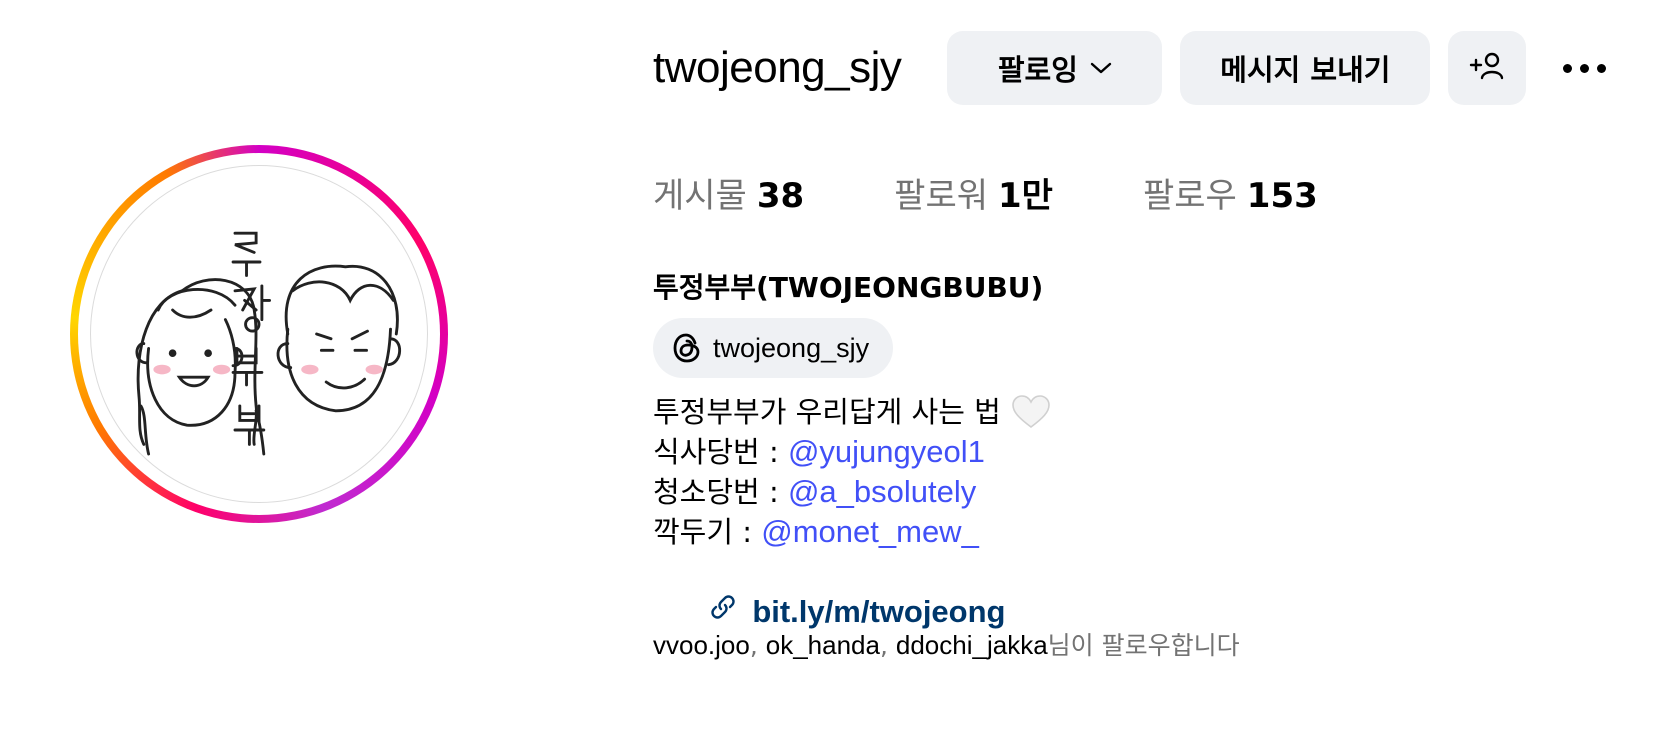  Describe the element at coordinates (870, 532) in the screenshot. I see `mention-link: @monet_mew_` at that location.